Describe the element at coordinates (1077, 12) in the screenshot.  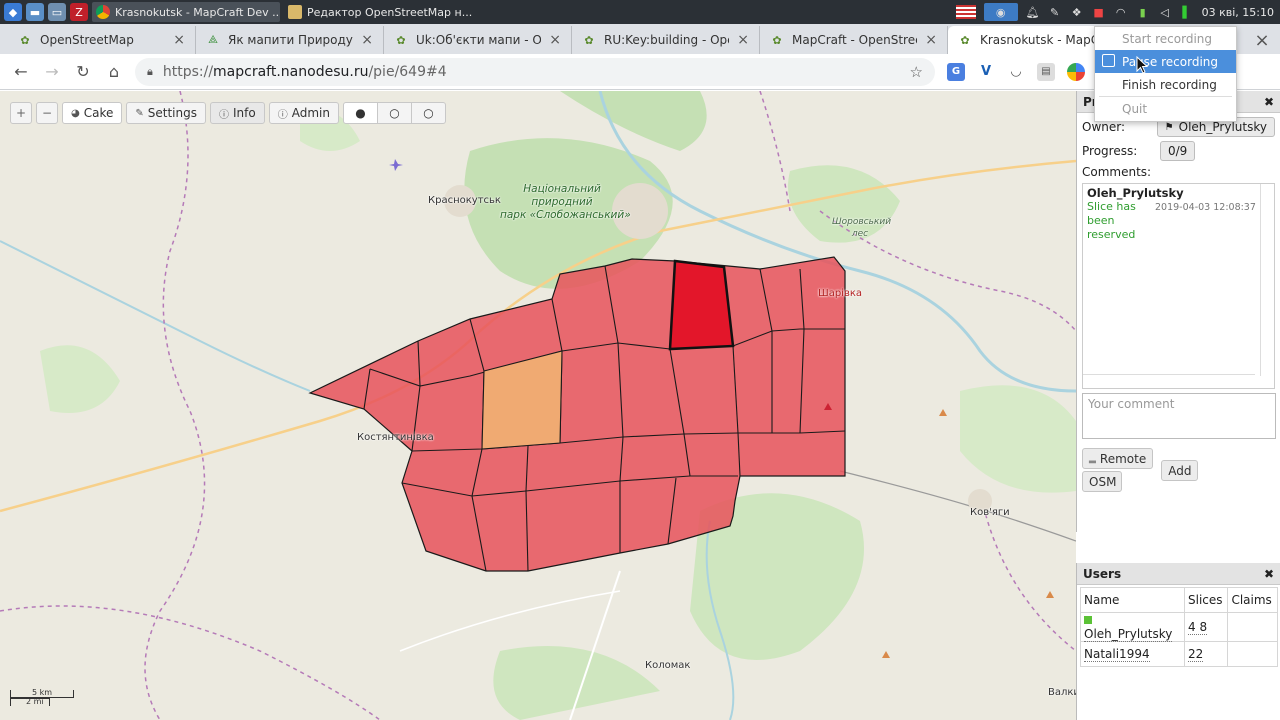
I see `dropbox-icon: ❖` at that location.